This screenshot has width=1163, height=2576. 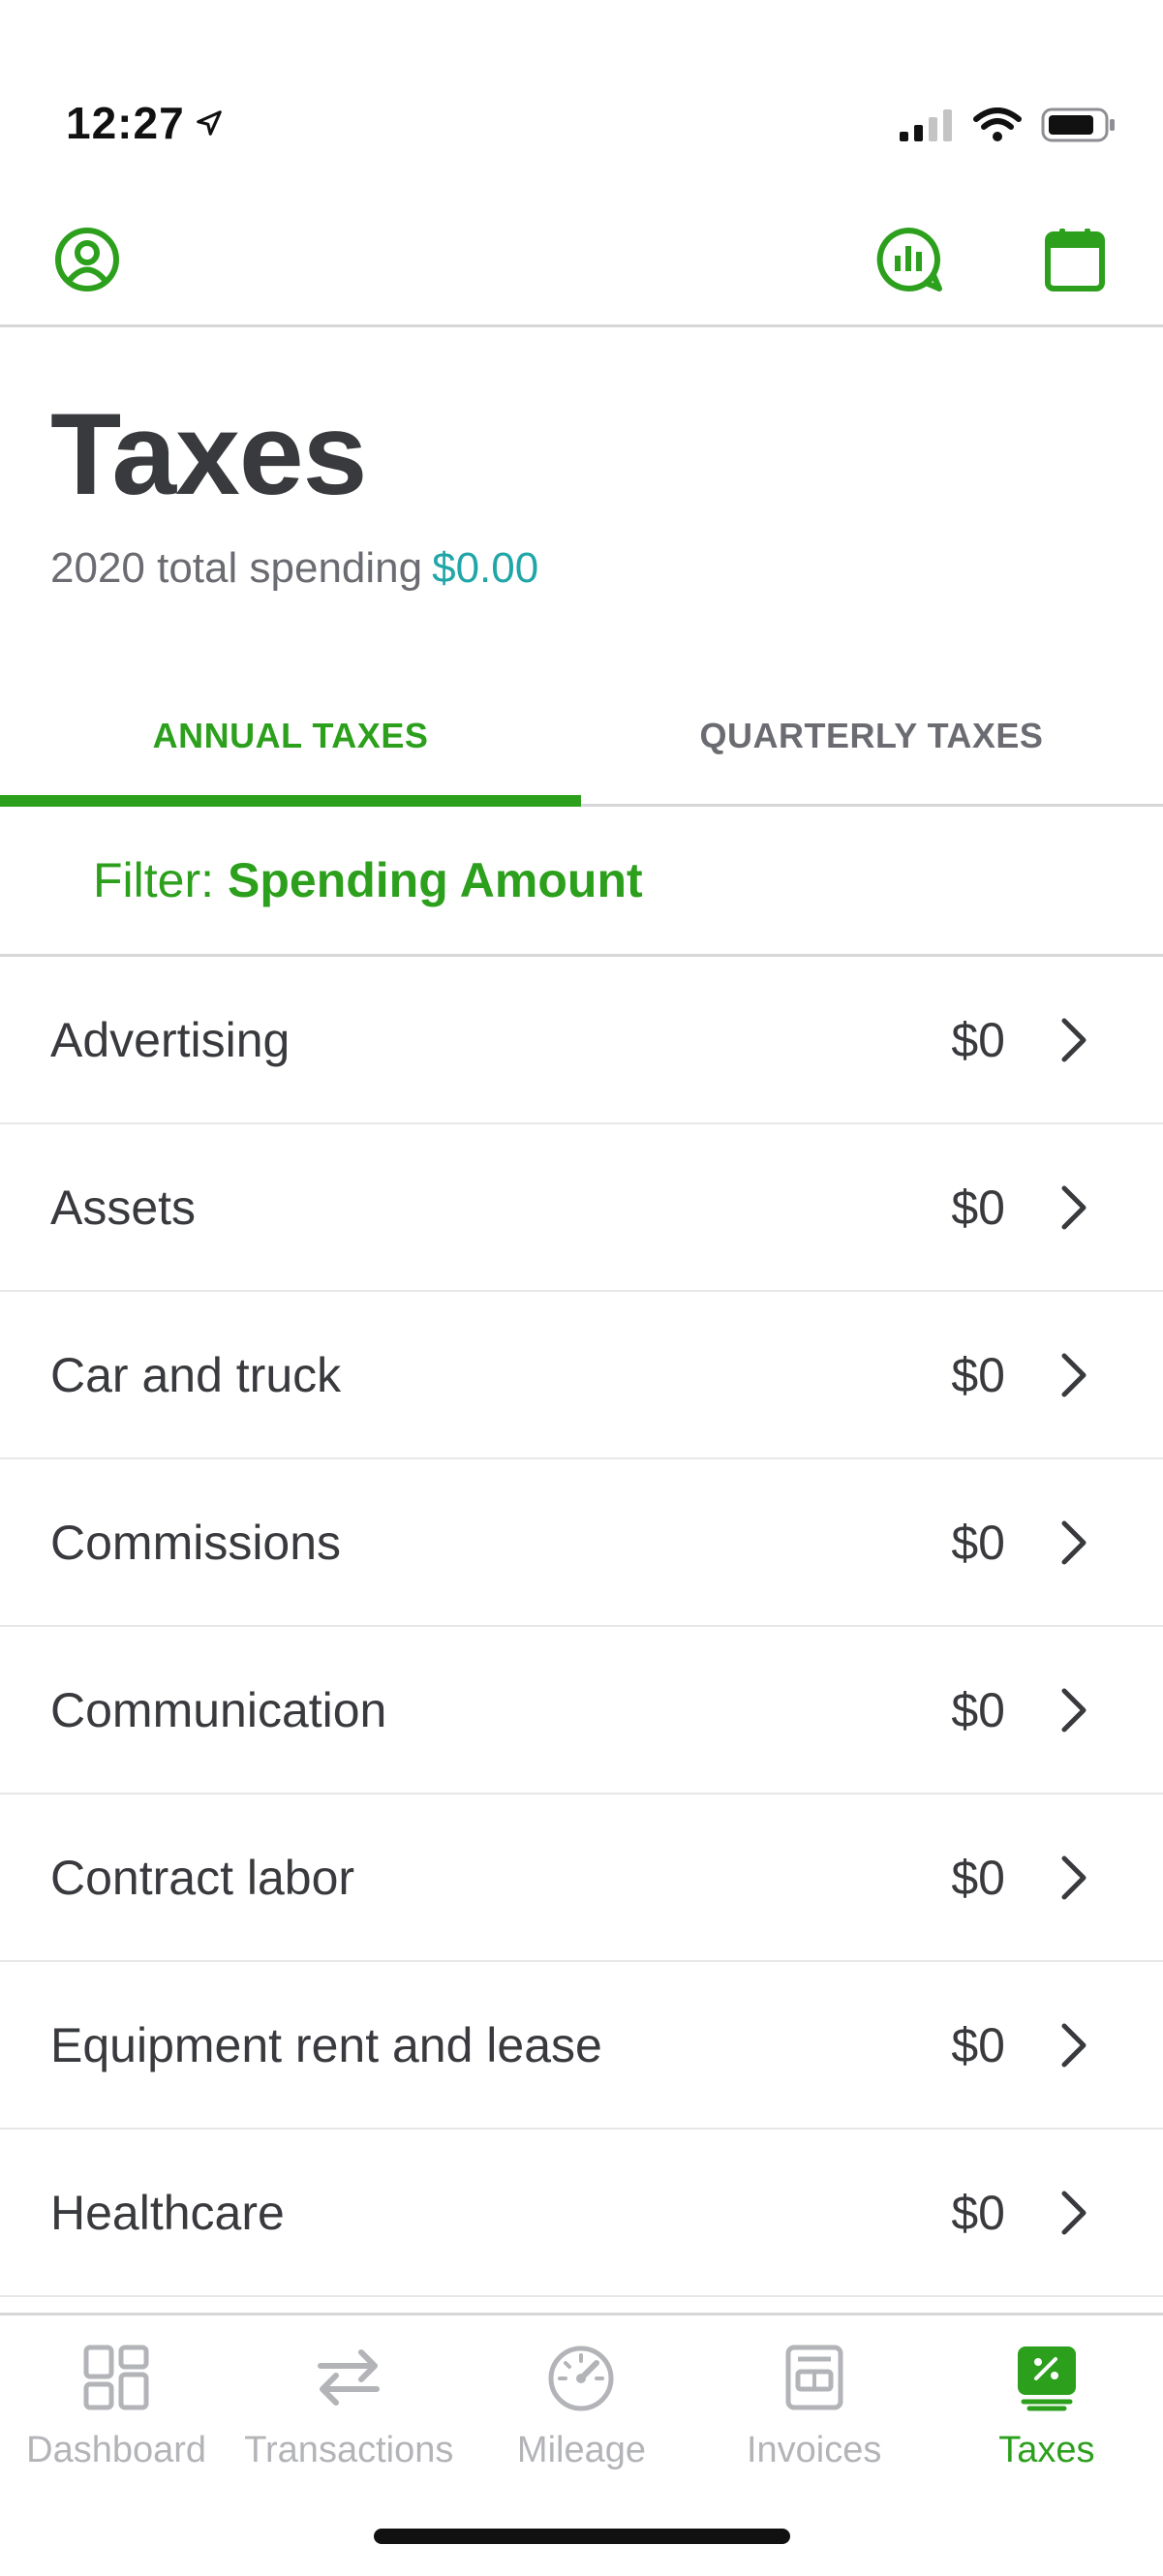 What do you see at coordinates (236, 568) in the screenshot?
I see `total-spending-label: 2020 total spending` at bounding box center [236, 568].